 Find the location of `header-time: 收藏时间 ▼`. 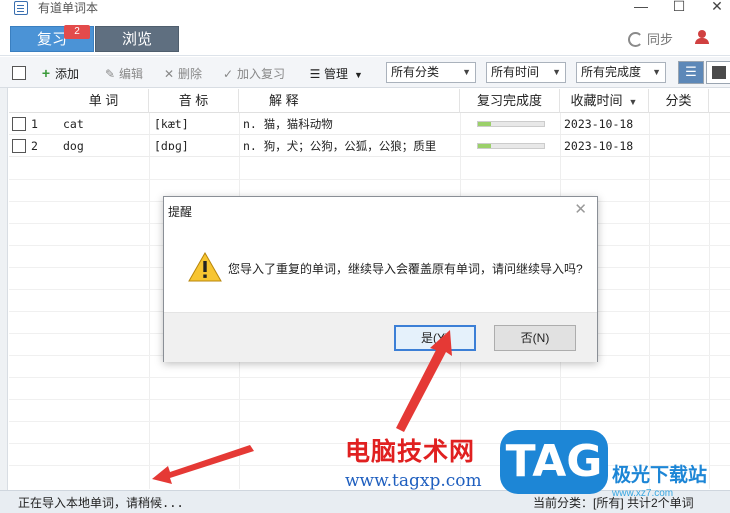

header-time: 收藏时间 ▼ is located at coordinates (604, 101).